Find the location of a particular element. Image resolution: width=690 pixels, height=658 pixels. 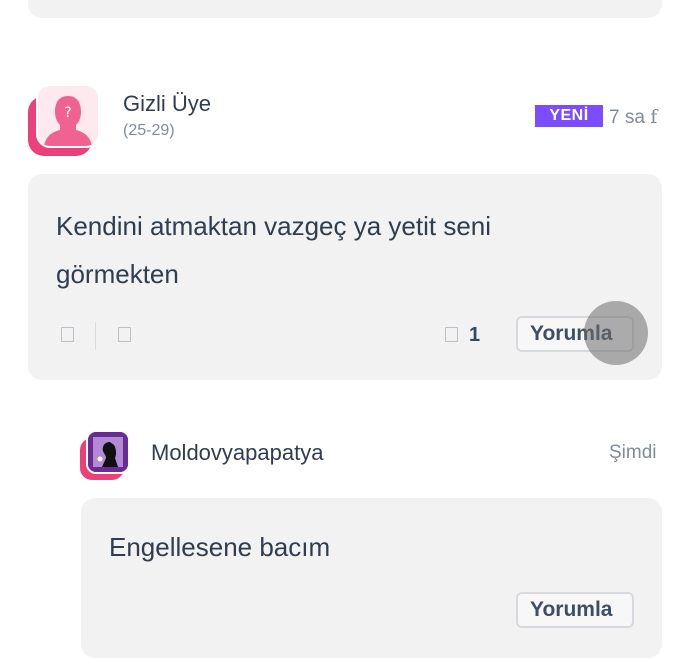

post-time: 7 sa f is located at coordinates (633, 117).